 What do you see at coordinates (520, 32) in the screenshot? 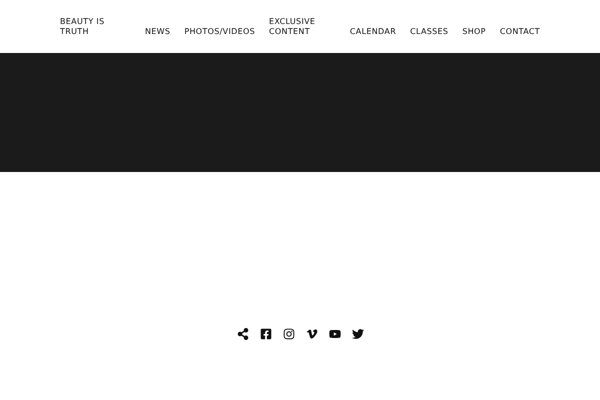
I see `nav-link: CONTACT` at bounding box center [520, 32].